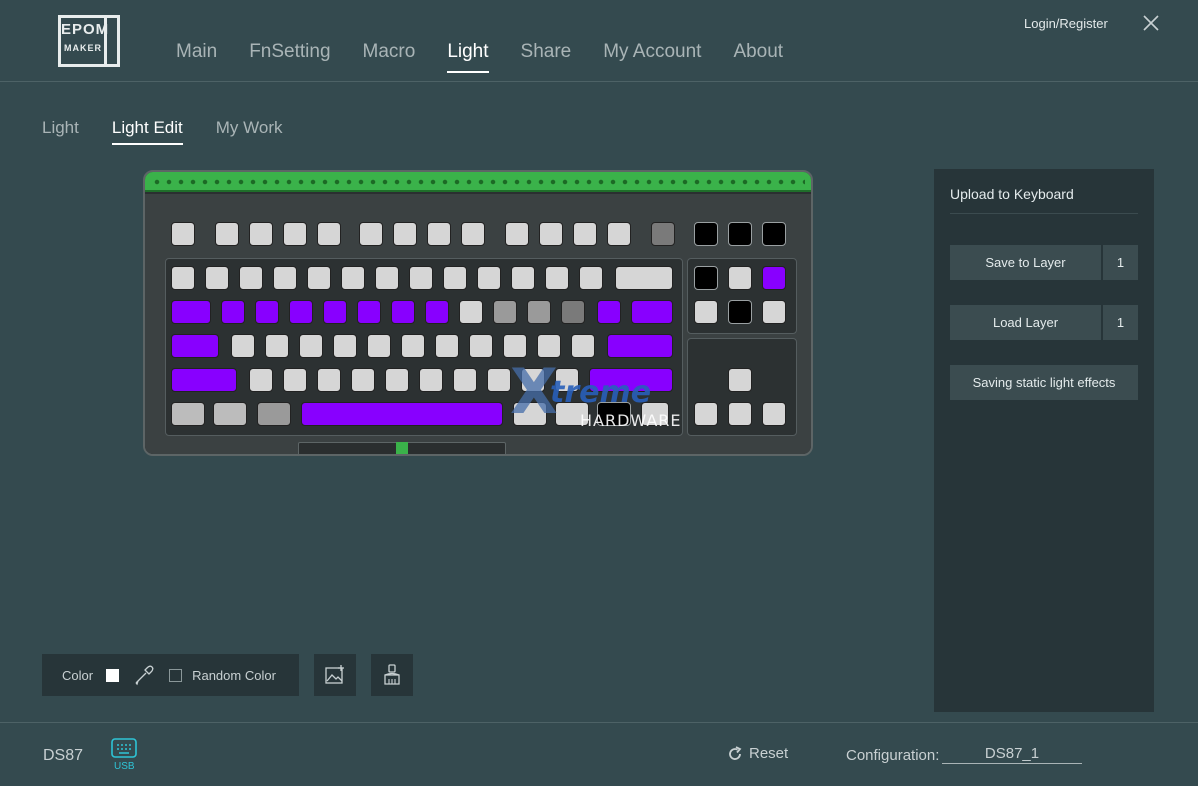 The width and height of the screenshot is (1198, 786). I want to click on nav-about: About, so click(758, 57).